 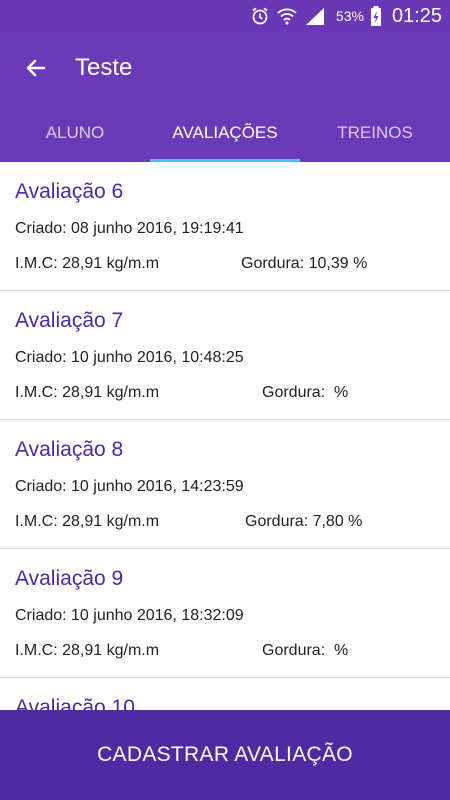 I want to click on tab-treinos: TREINOS, so click(x=375, y=133).